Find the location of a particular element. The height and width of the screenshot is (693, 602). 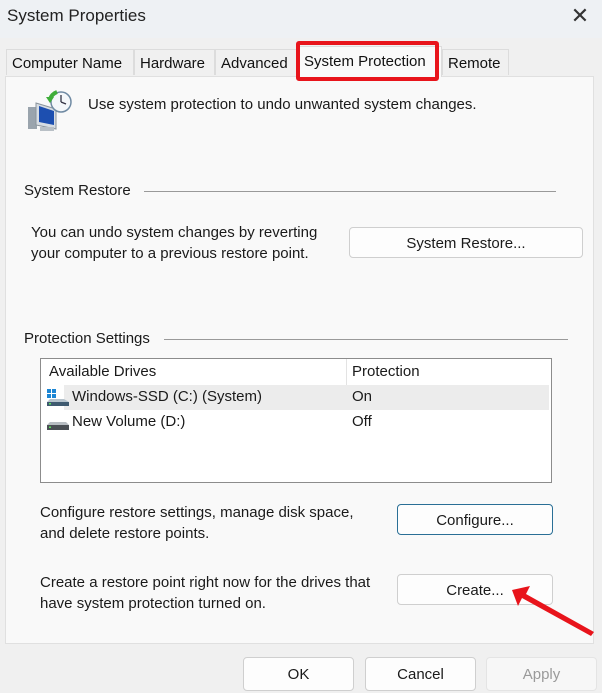

system-protection-icon is located at coordinates (50, 110).